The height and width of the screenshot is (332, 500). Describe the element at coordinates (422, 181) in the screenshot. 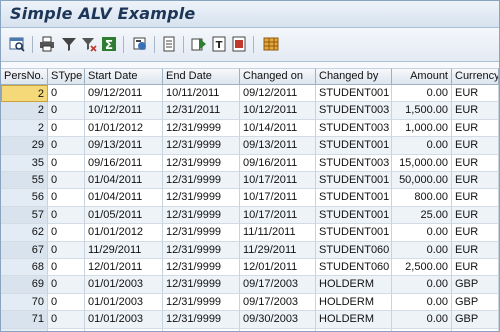

I see `amount-cell: 50,000.00` at that location.